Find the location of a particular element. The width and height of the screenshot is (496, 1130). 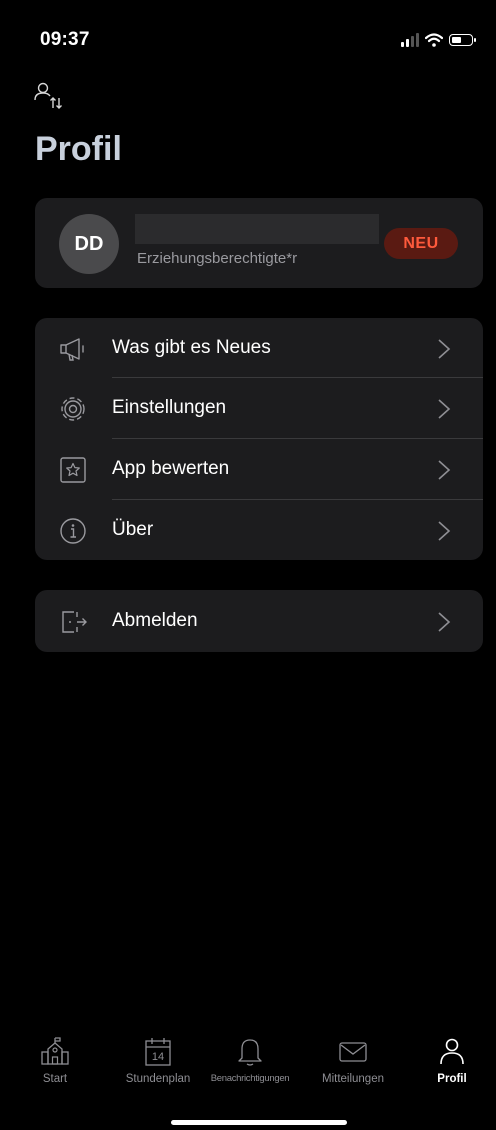

battery-icon is located at coordinates (462, 40).